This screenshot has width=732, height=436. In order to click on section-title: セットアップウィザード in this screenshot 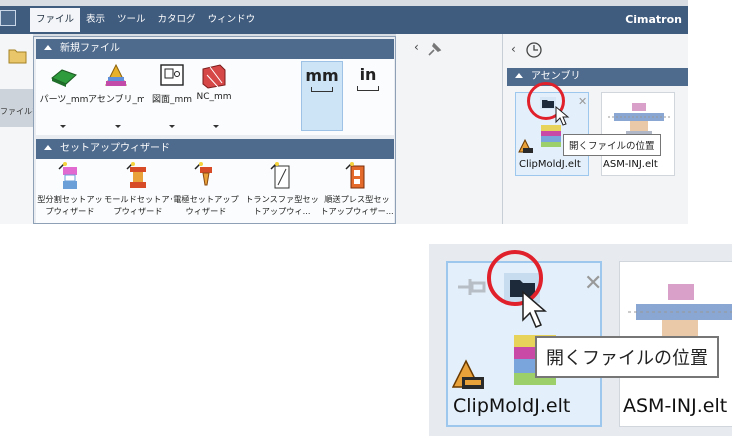, I will do `click(115, 148)`.